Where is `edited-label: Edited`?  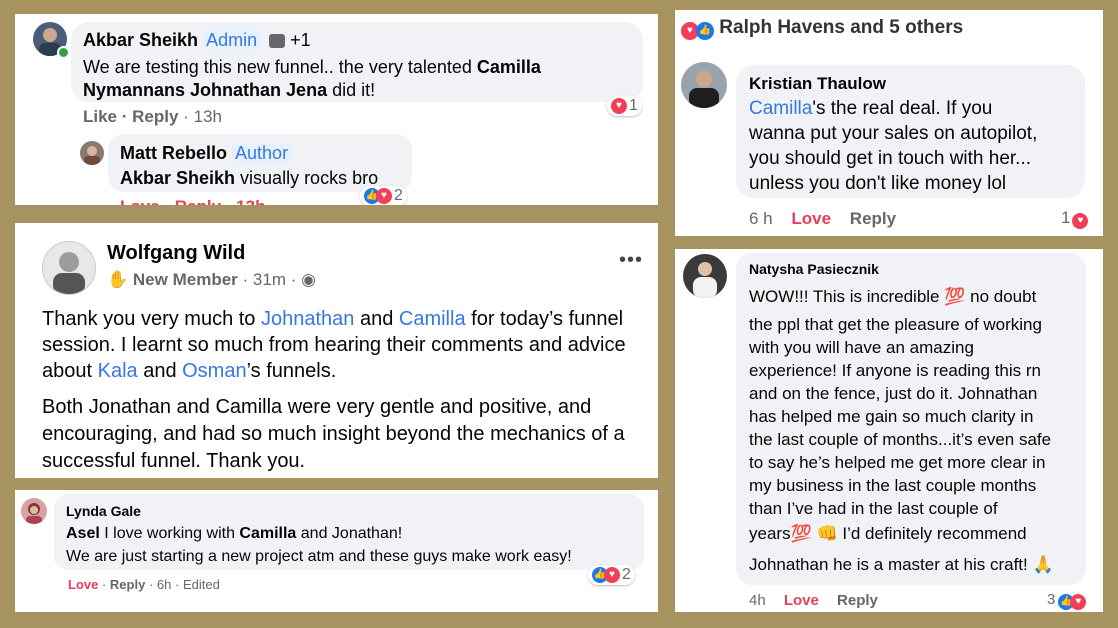
edited-label: Edited is located at coordinates (201, 584).